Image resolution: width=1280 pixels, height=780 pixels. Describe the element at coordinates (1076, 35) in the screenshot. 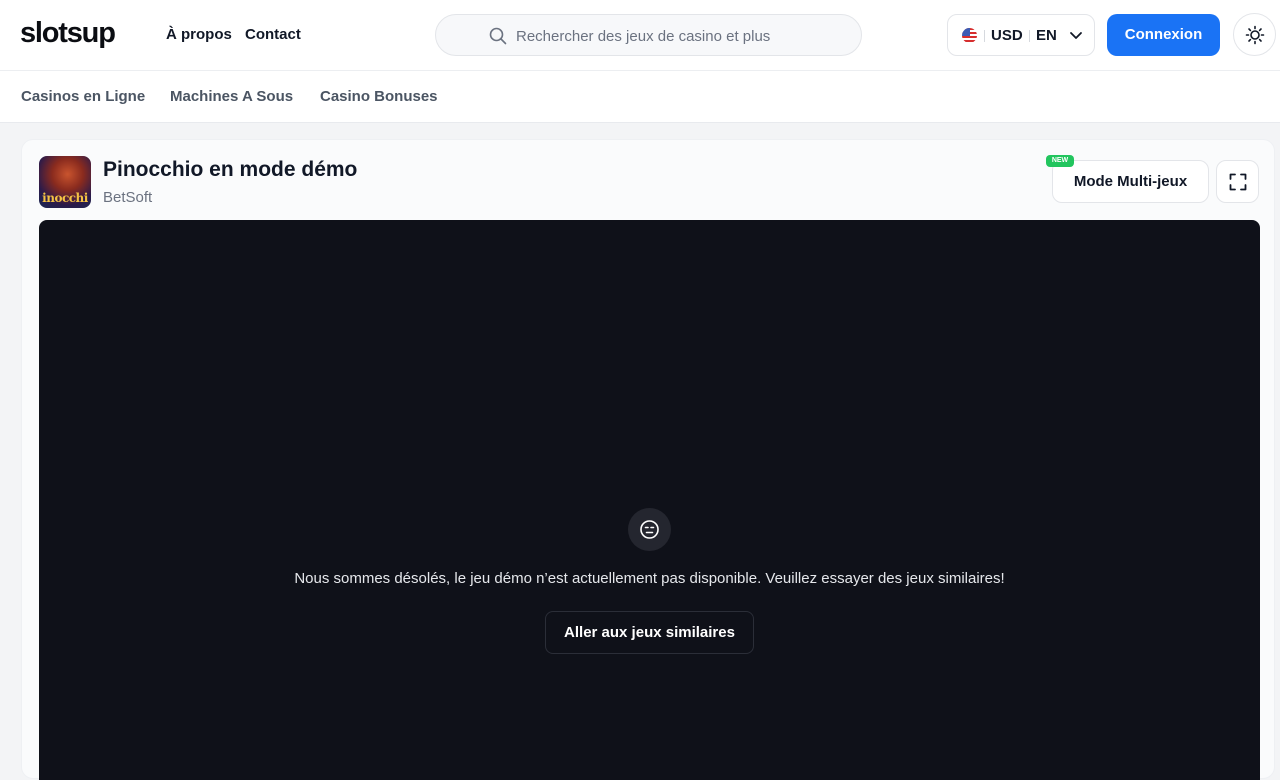

I see `chevron-down-icon` at that location.